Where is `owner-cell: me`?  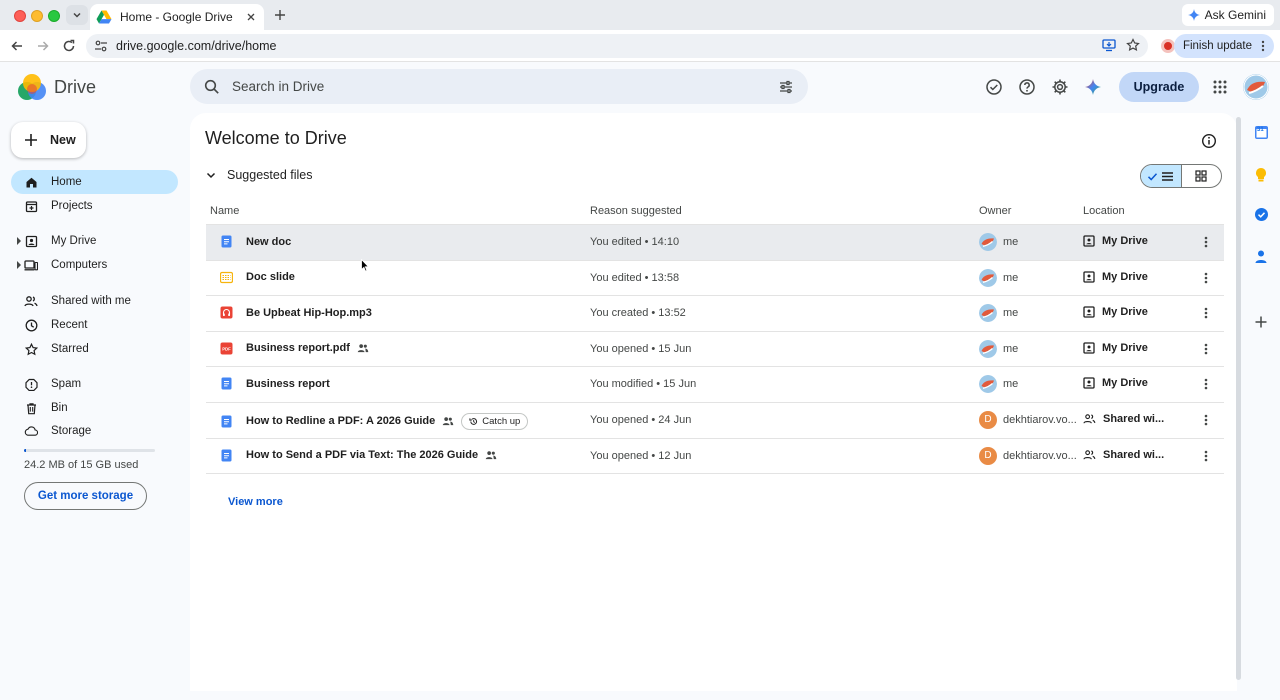
owner-cell: me is located at coordinates (999, 277).